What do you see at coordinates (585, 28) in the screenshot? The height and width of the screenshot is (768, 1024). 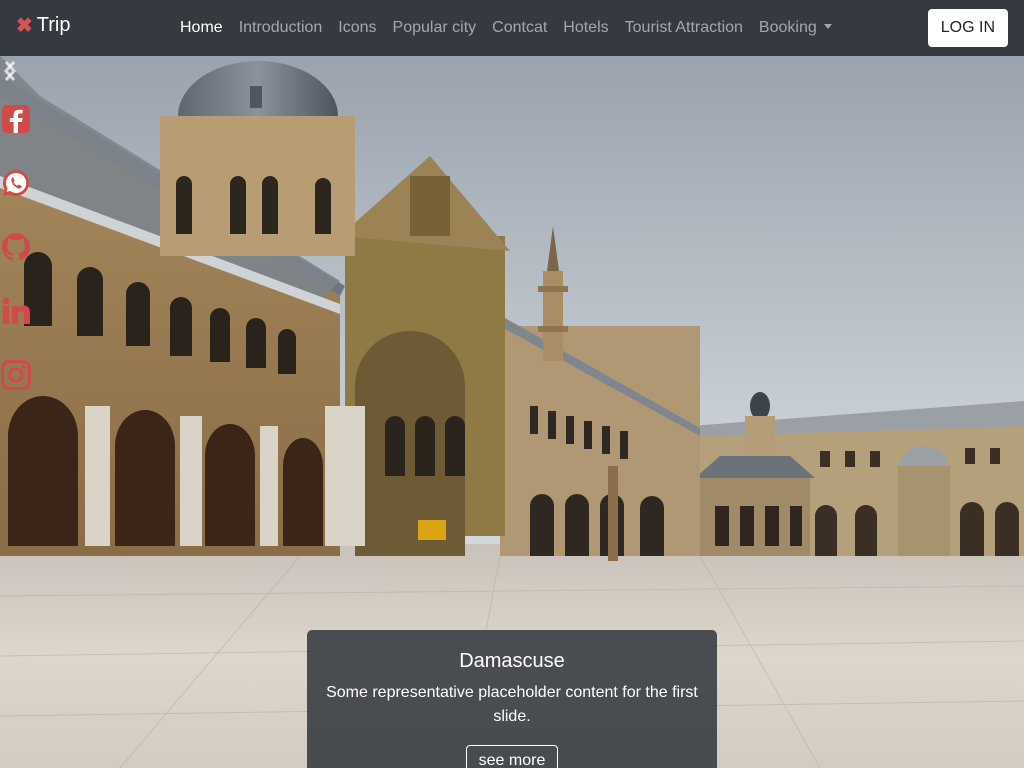 I see `nav-link-hotels: Hotels` at bounding box center [585, 28].